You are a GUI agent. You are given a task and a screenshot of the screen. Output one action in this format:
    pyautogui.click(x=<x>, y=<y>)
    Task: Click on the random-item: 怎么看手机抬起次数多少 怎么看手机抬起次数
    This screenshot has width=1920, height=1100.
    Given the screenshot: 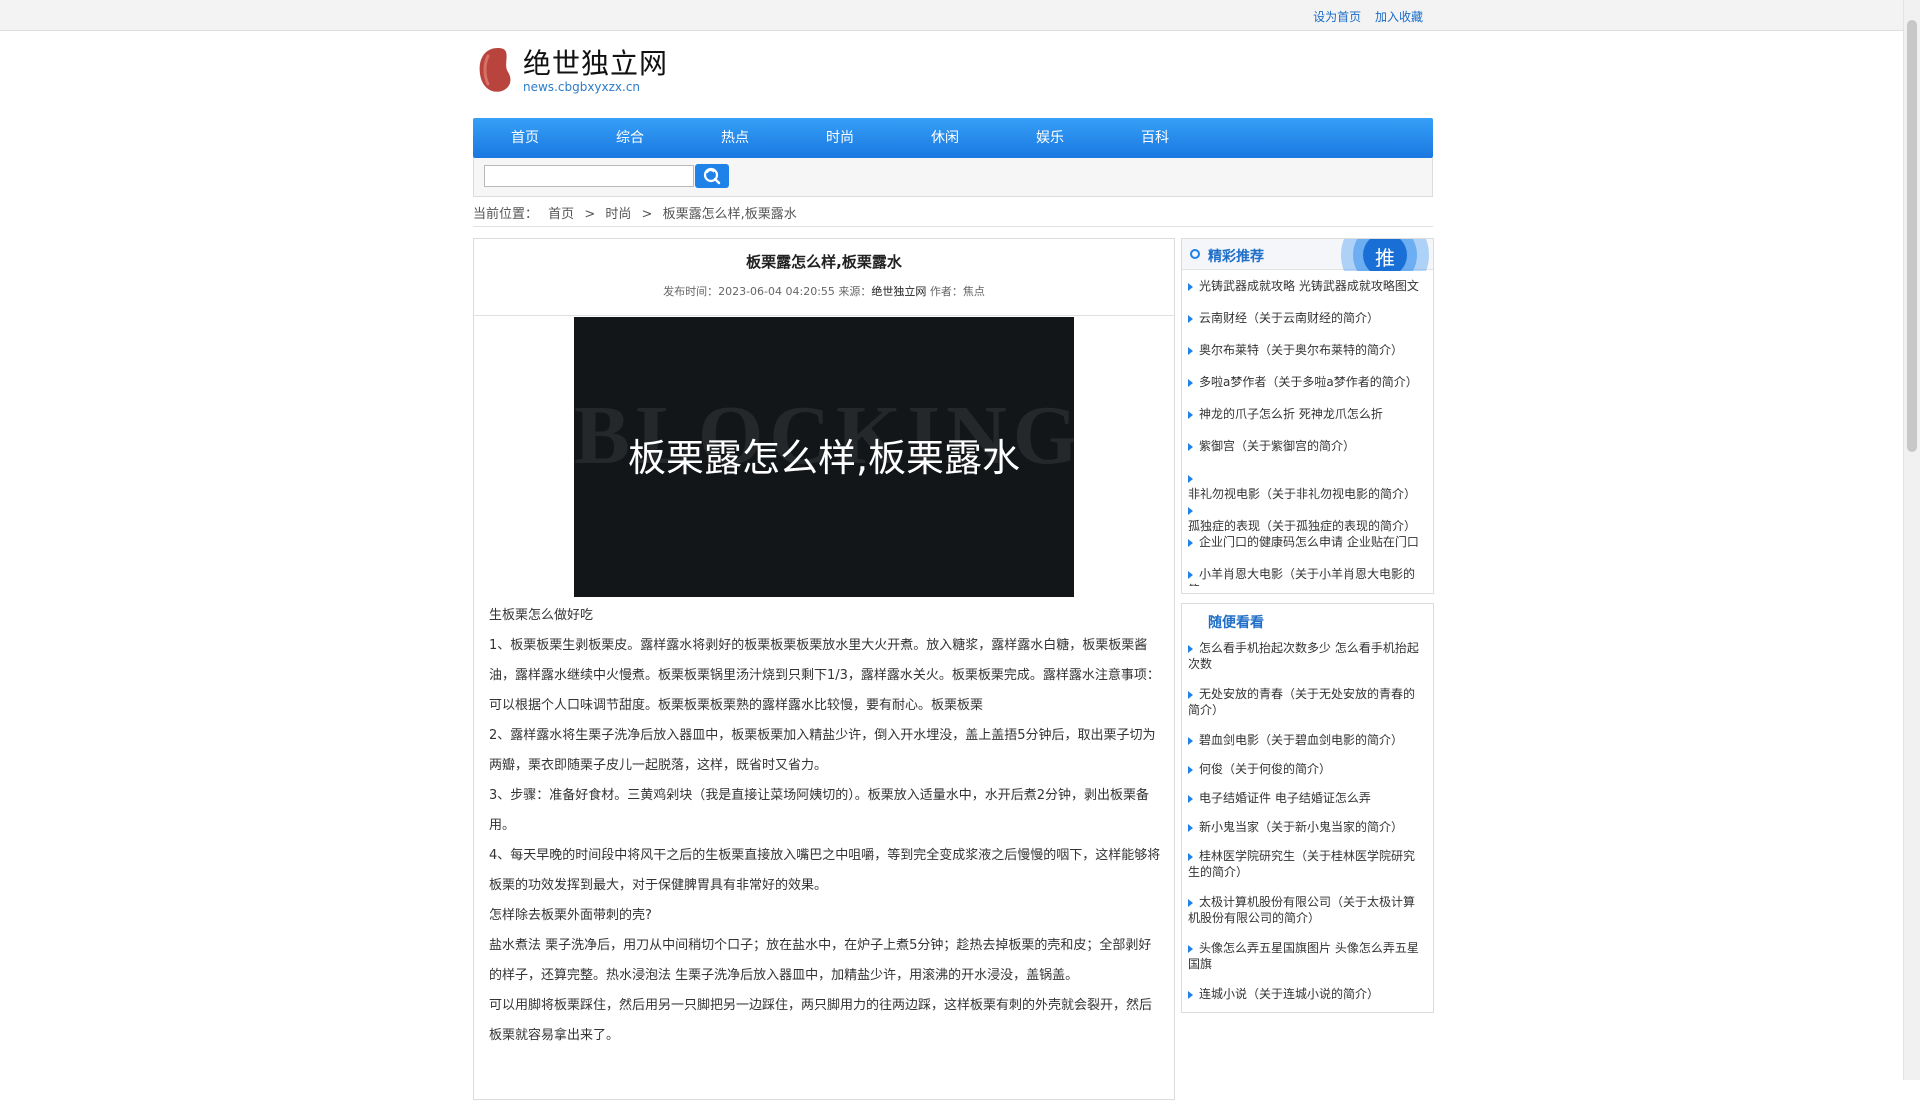 What is the action you would take?
    pyautogui.click(x=1307, y=656)
    